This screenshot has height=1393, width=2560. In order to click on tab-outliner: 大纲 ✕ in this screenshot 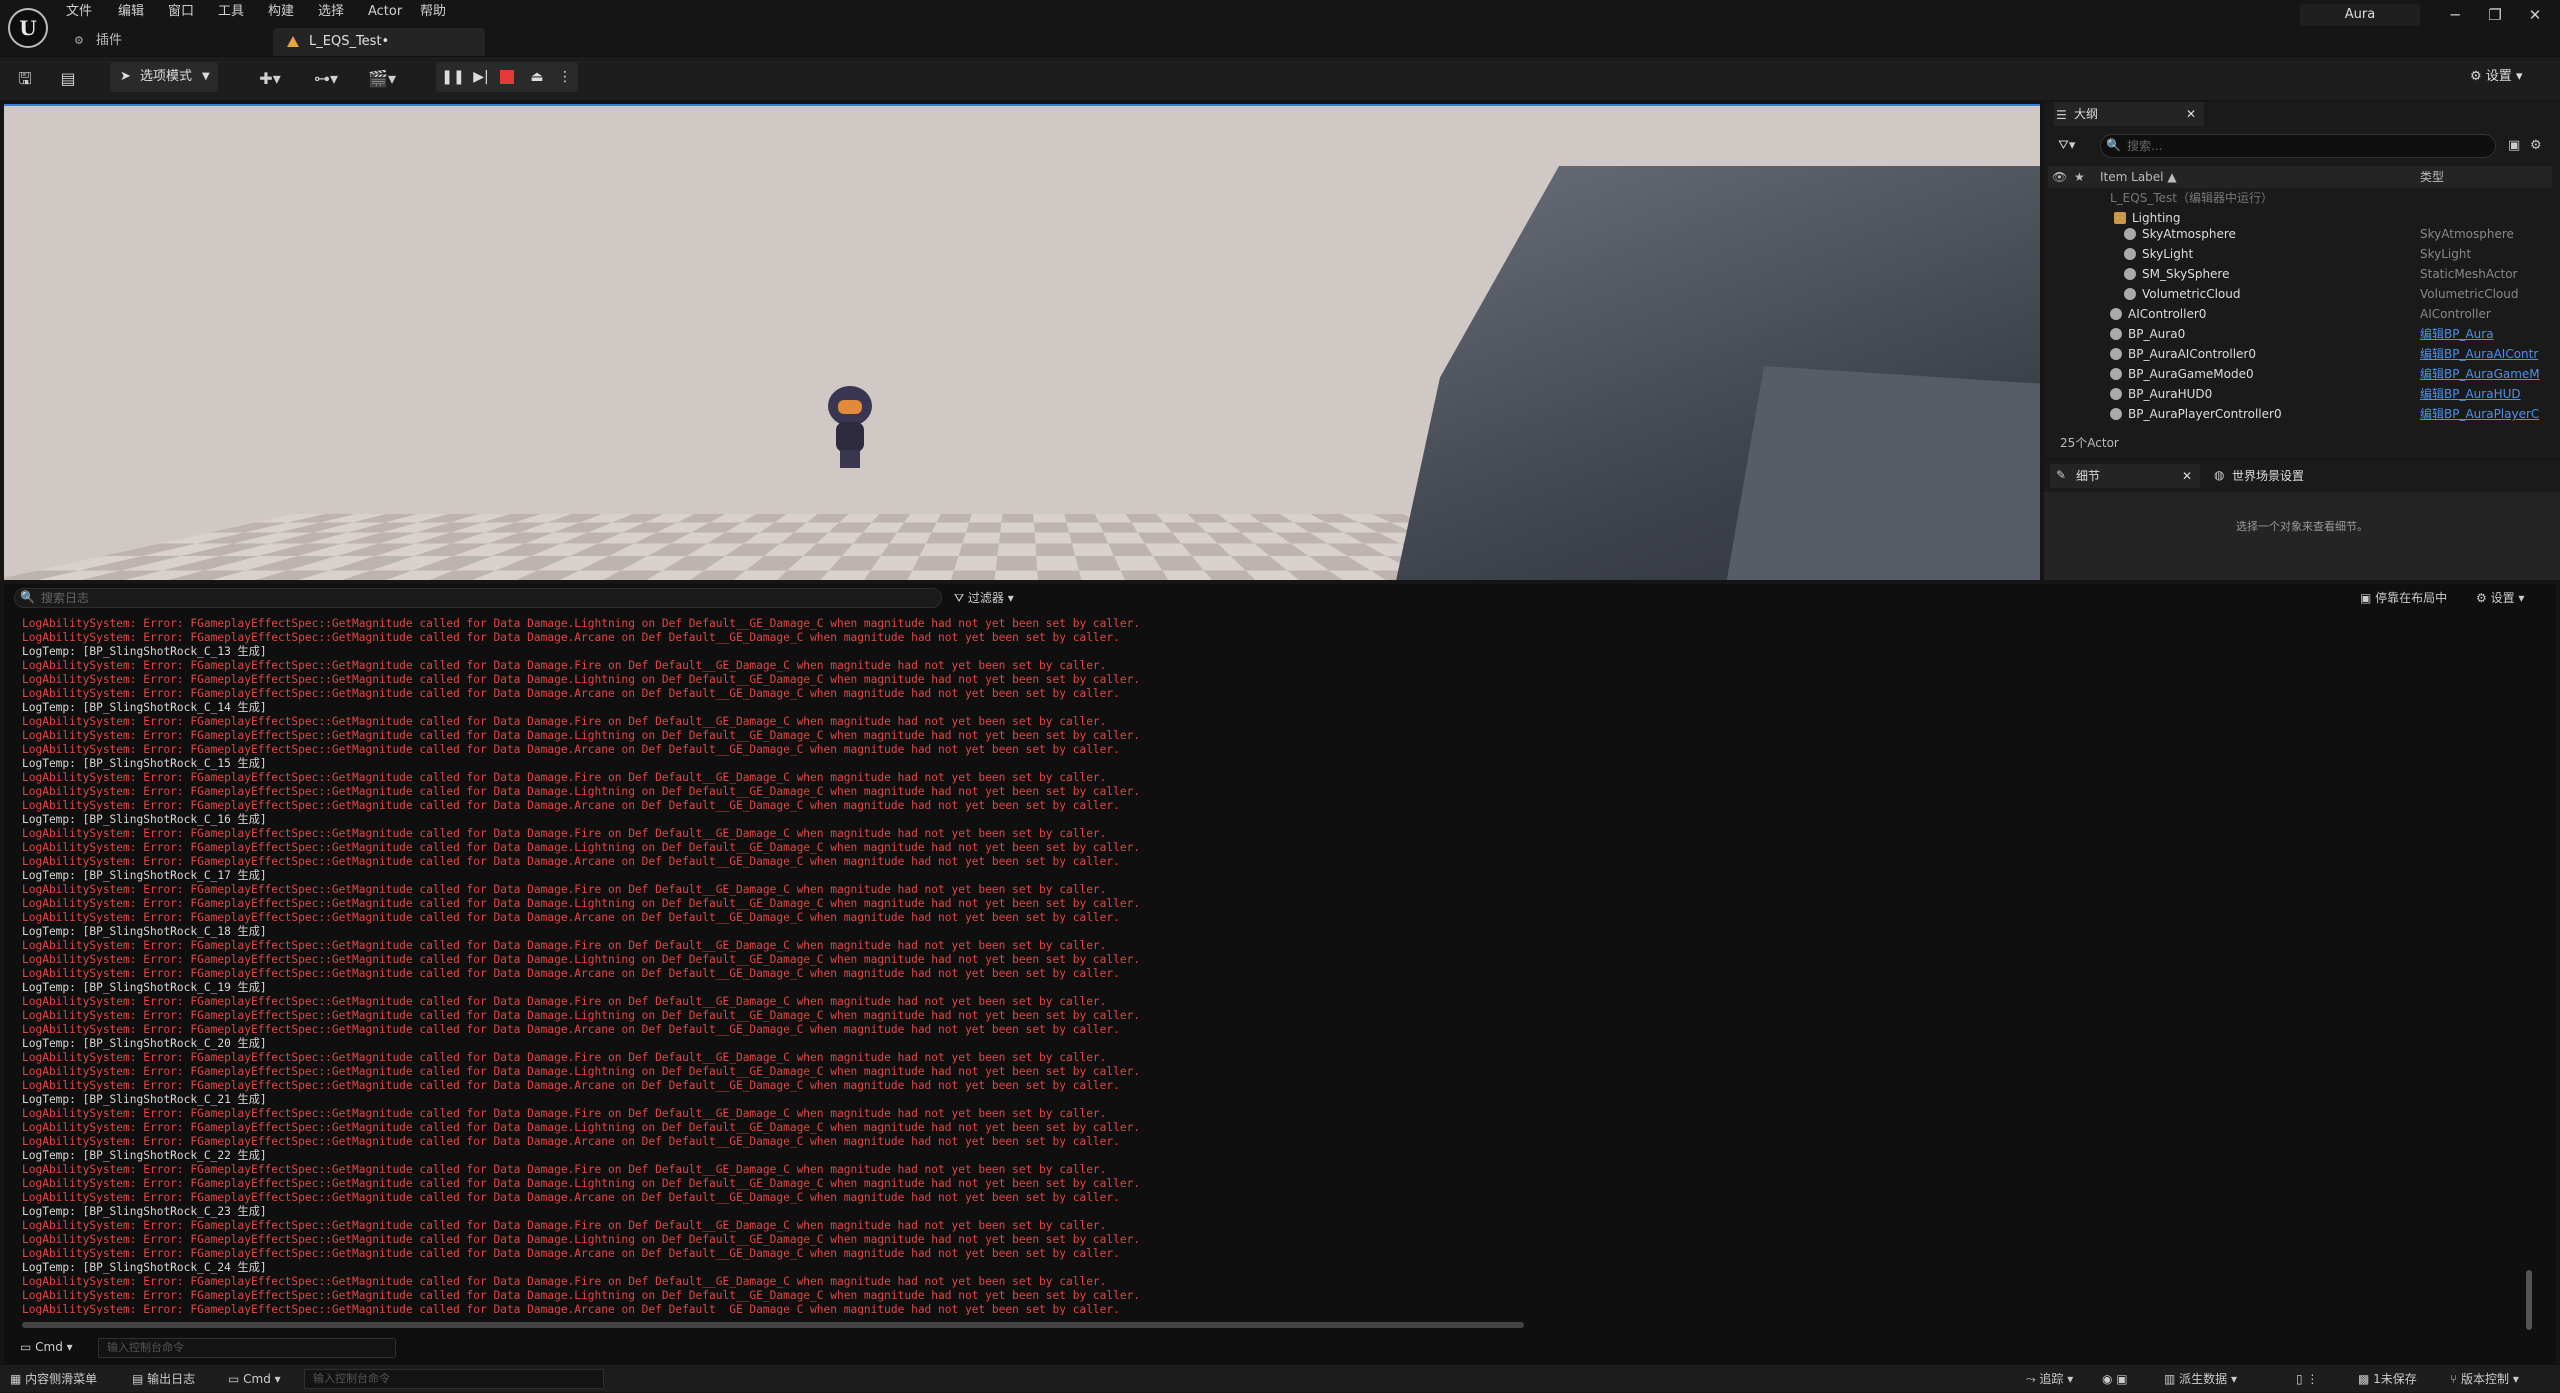, I will do `click(2129, 114)`.